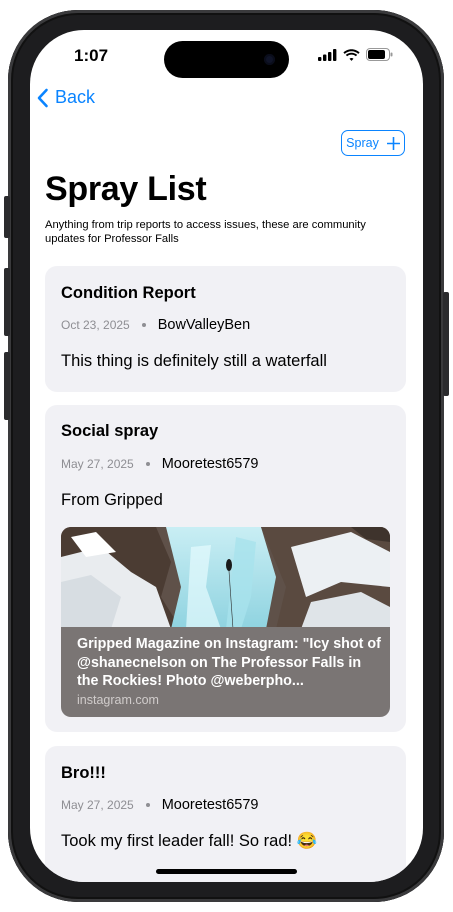 The width and height of the screenshot is (453, 912). I want to click on status-icons, so click(355, 54).